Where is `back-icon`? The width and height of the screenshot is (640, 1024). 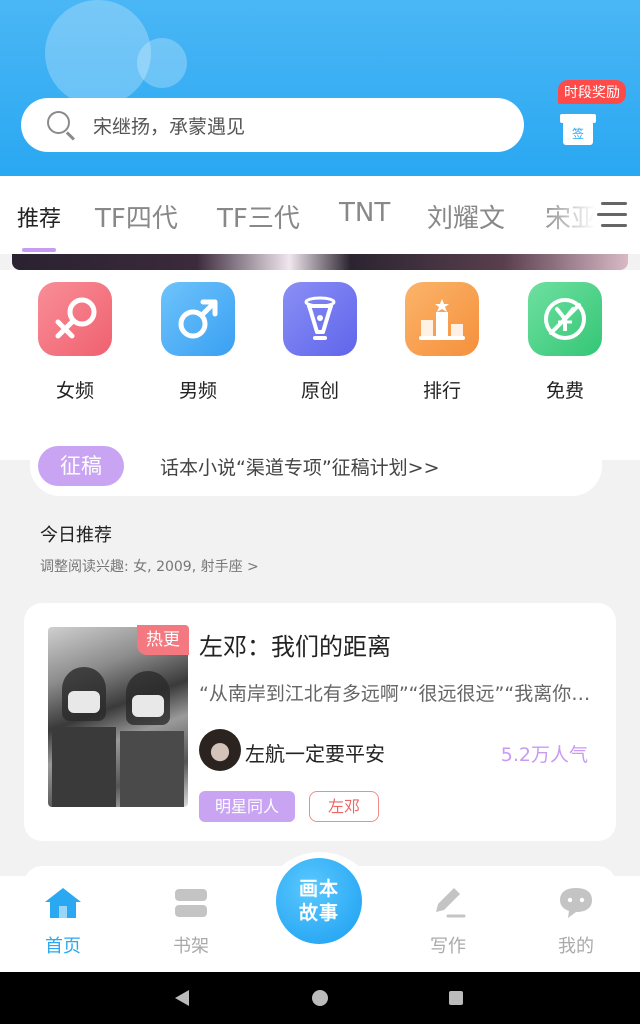
back-icon is located at coordinates (182, 998).